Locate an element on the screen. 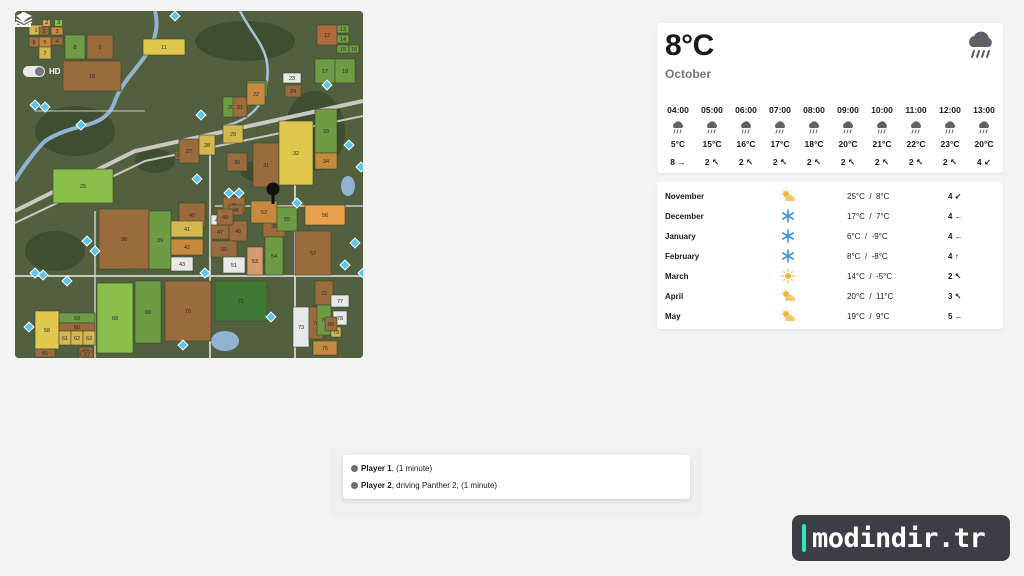 The image size is (1024, 576). map-field: 56 is located at coordinates (325, 215).